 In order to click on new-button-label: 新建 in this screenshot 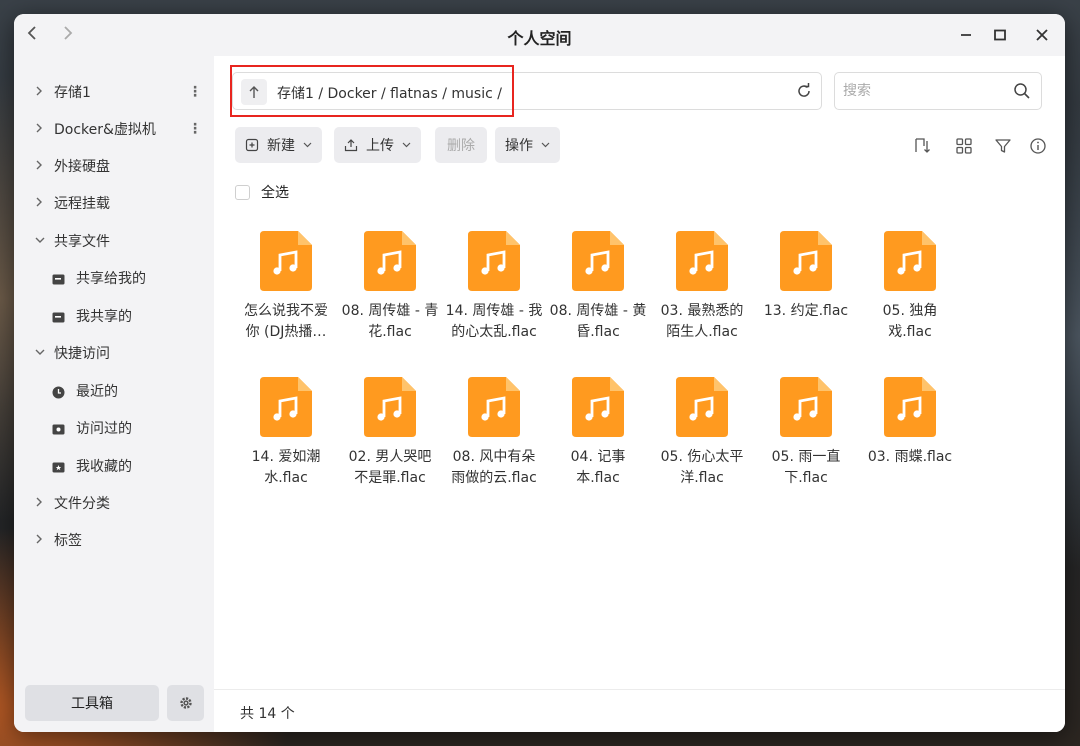, I will do `click(281, 146)`.